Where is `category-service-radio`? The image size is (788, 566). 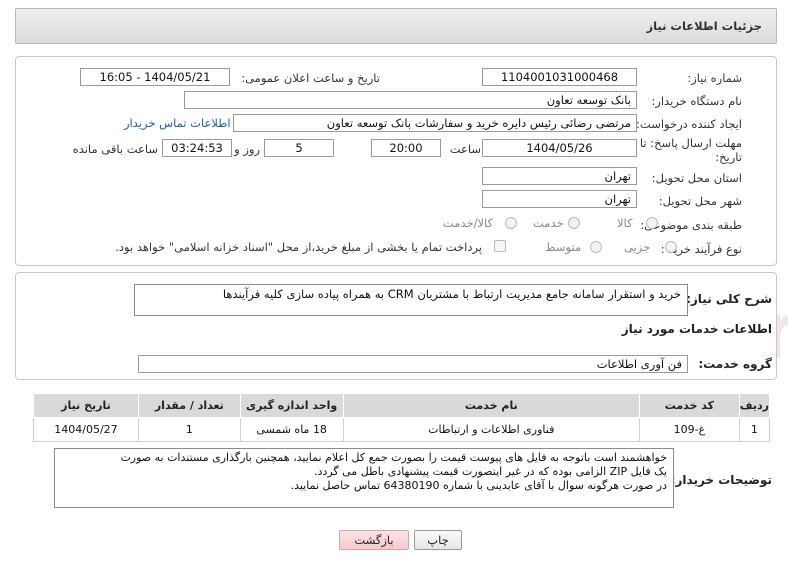 category-service-radio is located at coordinates (574, 223).